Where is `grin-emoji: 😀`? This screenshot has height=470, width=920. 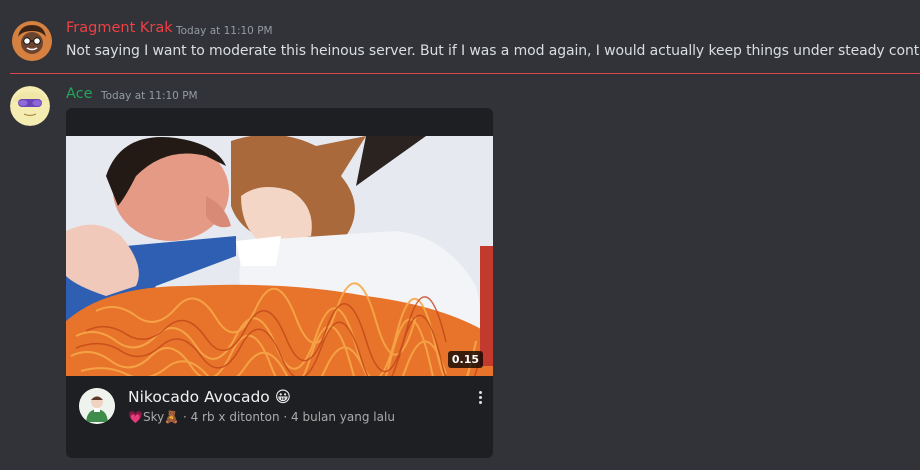 grin-emoji: 😀 is located at coordinates (282, 397).